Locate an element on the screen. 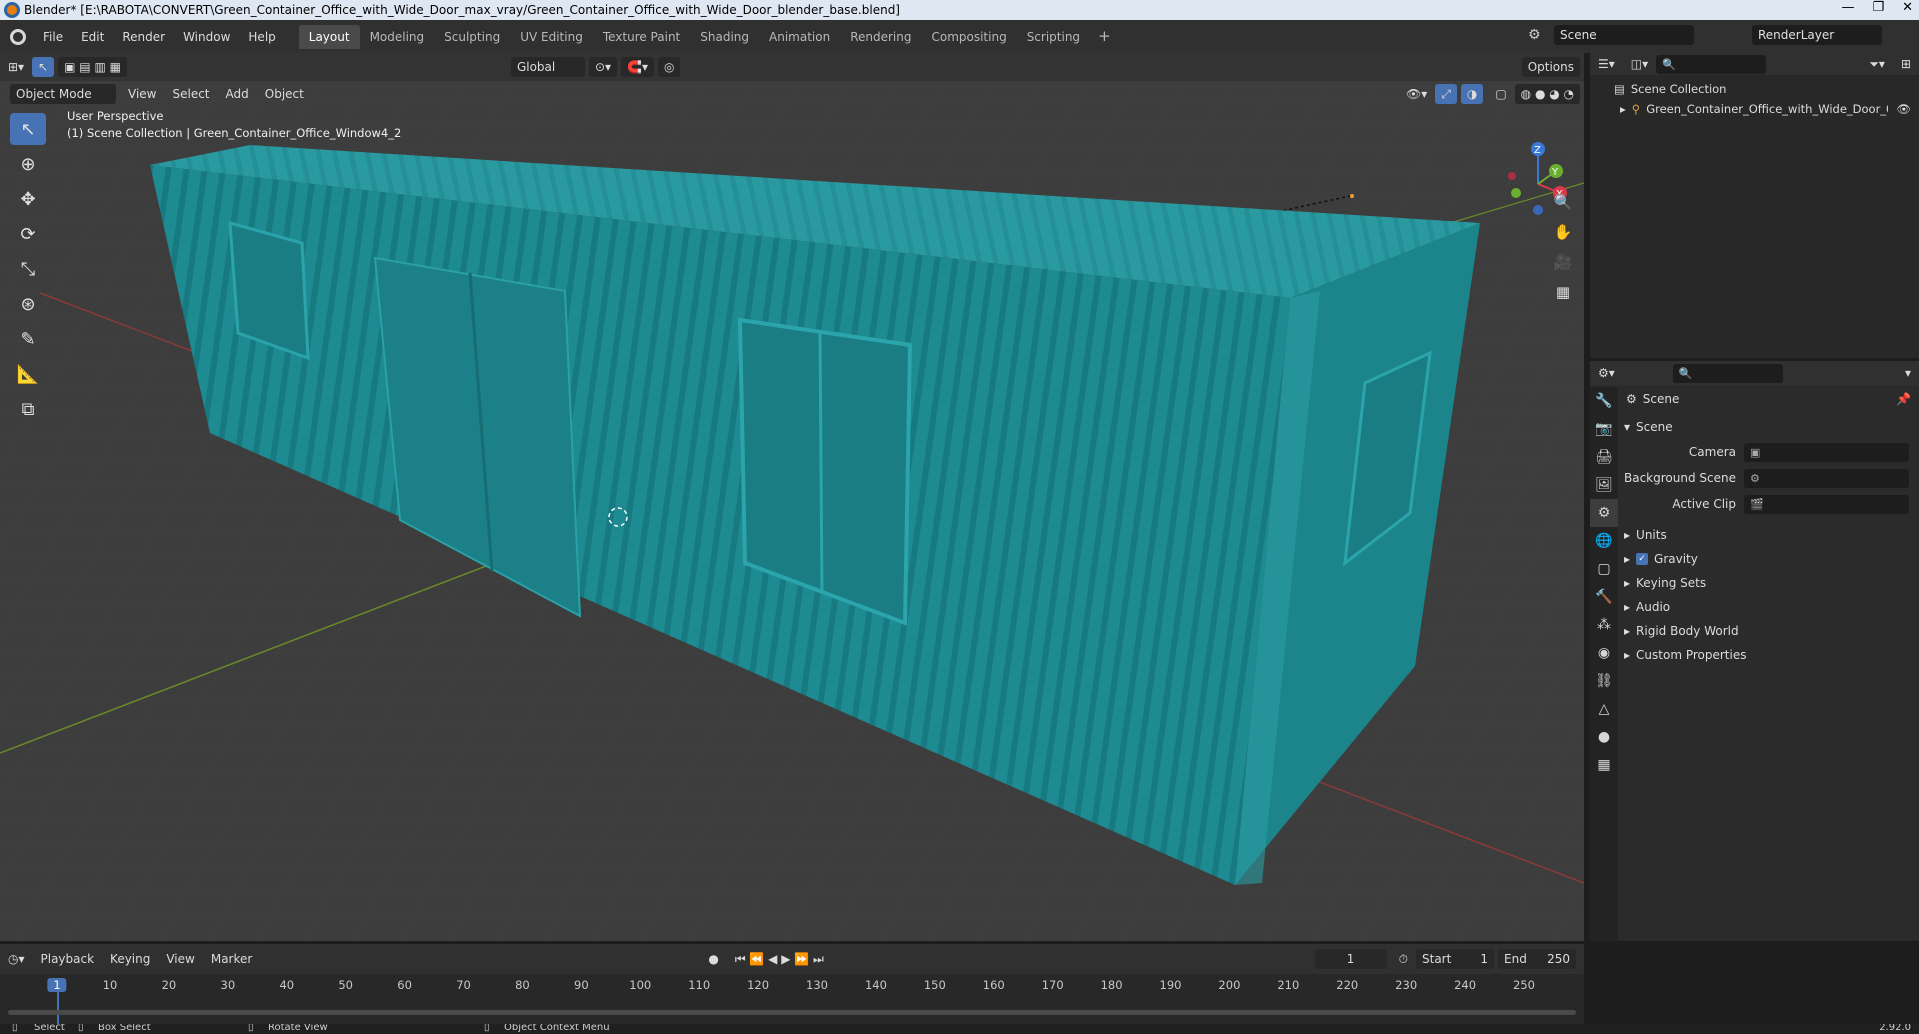 Image resolution: width=1919 pixels, height=1034 pixels. pin-icon: 📌 is located at coordinates (1903, 399).